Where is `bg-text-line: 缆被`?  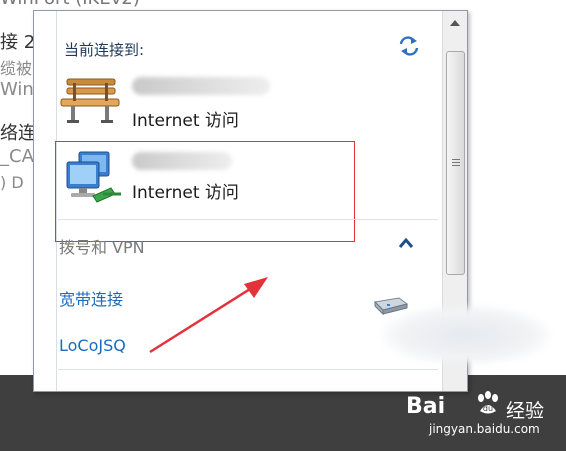 bg-text-line: 缆被 is located at coordinates (16, 68).